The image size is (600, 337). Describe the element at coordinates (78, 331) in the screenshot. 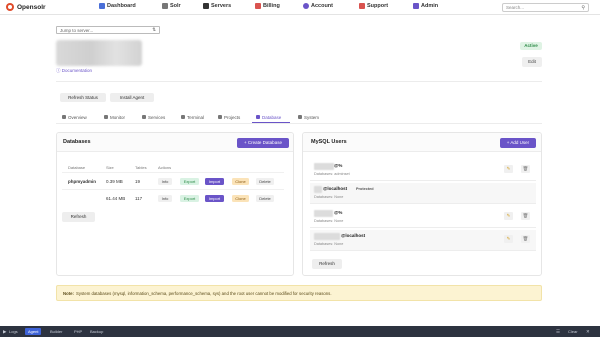

I see `bottom-tab-php: PHP` at that location.